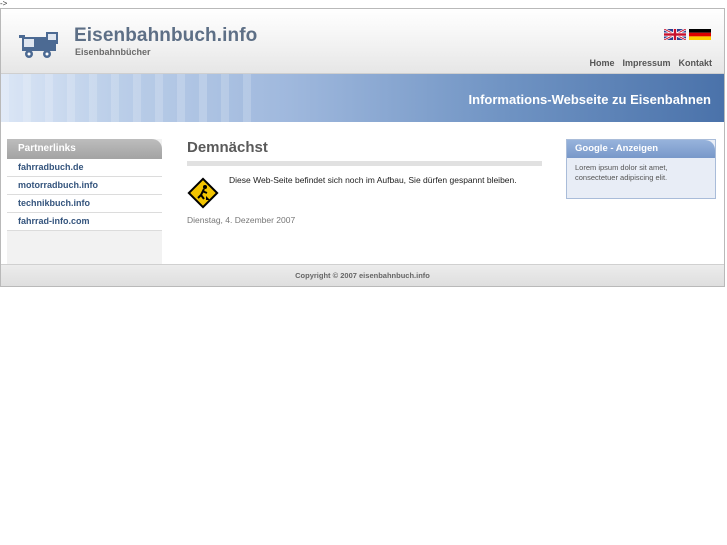  I want to click on ads-title: Google - Anzeigen, so click(641, 149).